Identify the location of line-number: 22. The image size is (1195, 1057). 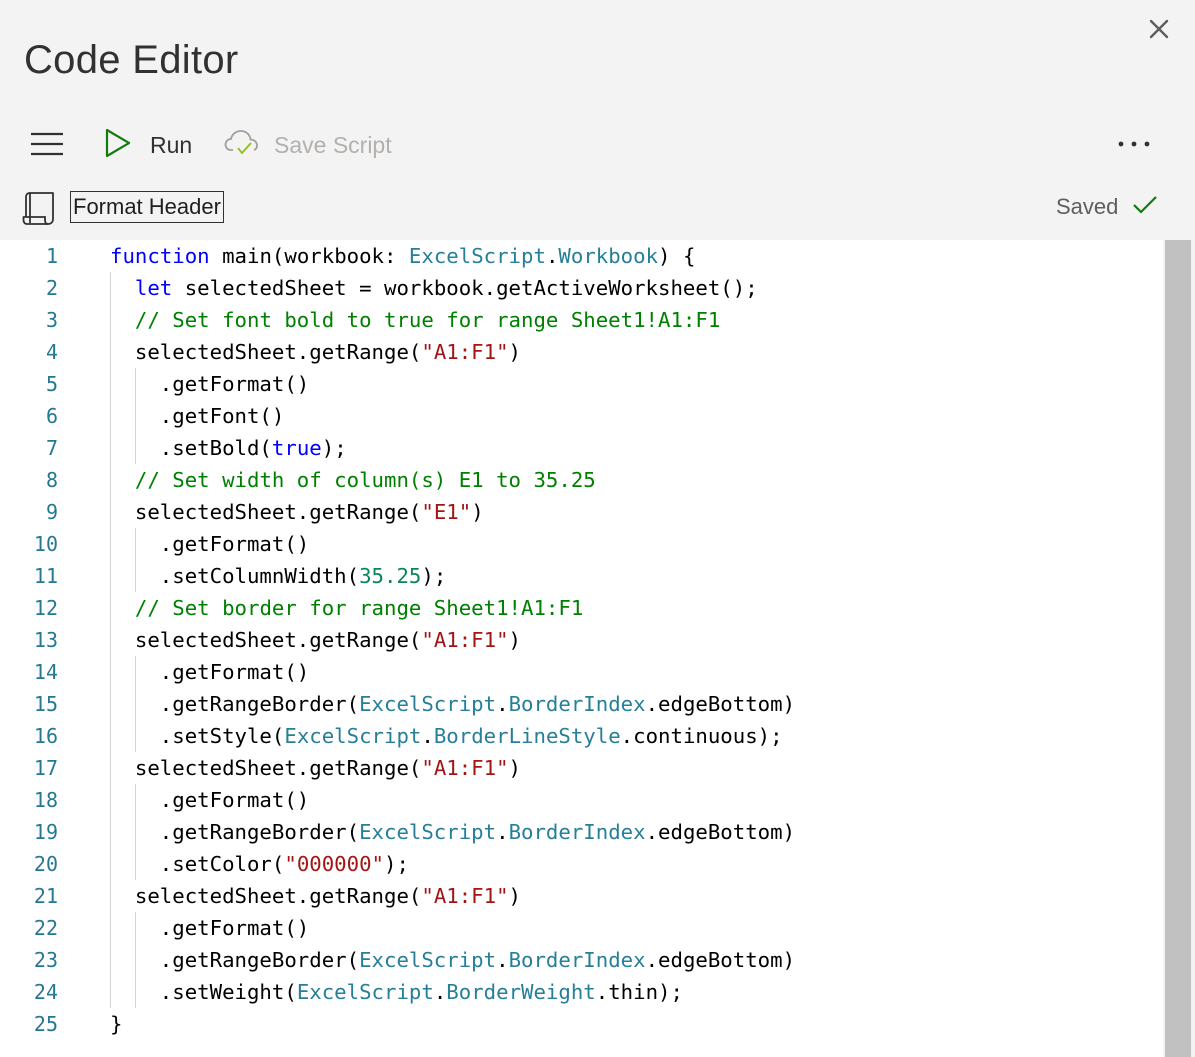
(45, 928).